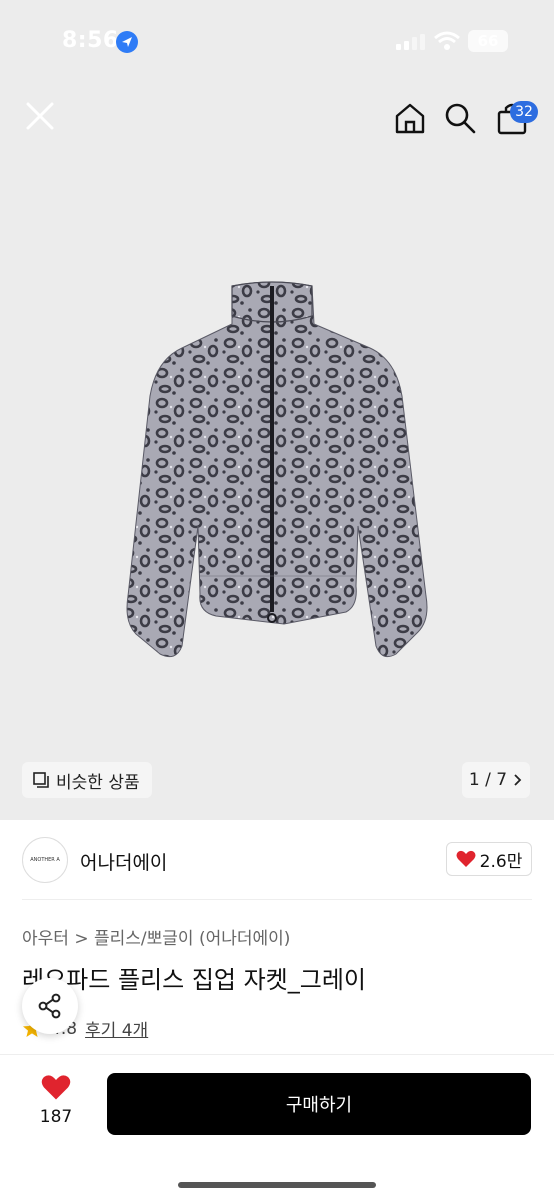  I want to click on wifi-icon, so click(447, 40).